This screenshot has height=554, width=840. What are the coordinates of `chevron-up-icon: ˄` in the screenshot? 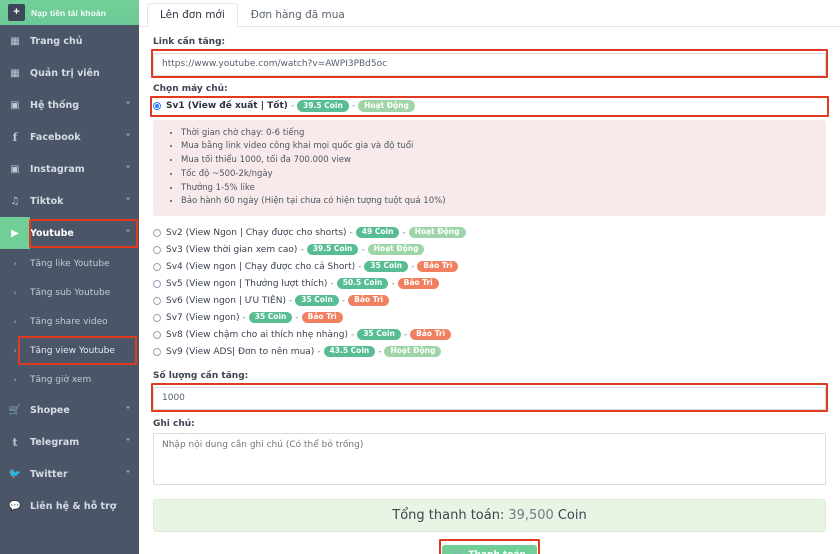 It's located at (128, 233).